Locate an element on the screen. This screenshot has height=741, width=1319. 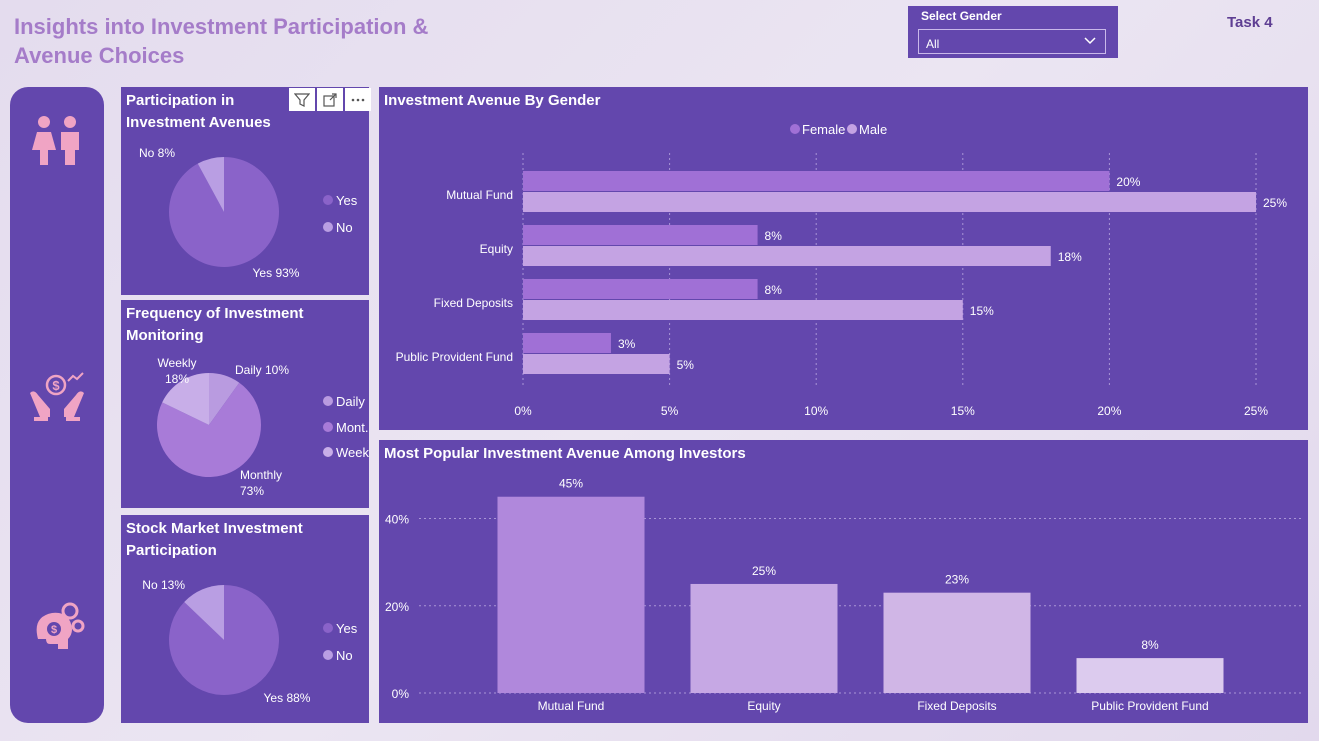
x-tick-label: 10% is located at coordinates (816, 411).